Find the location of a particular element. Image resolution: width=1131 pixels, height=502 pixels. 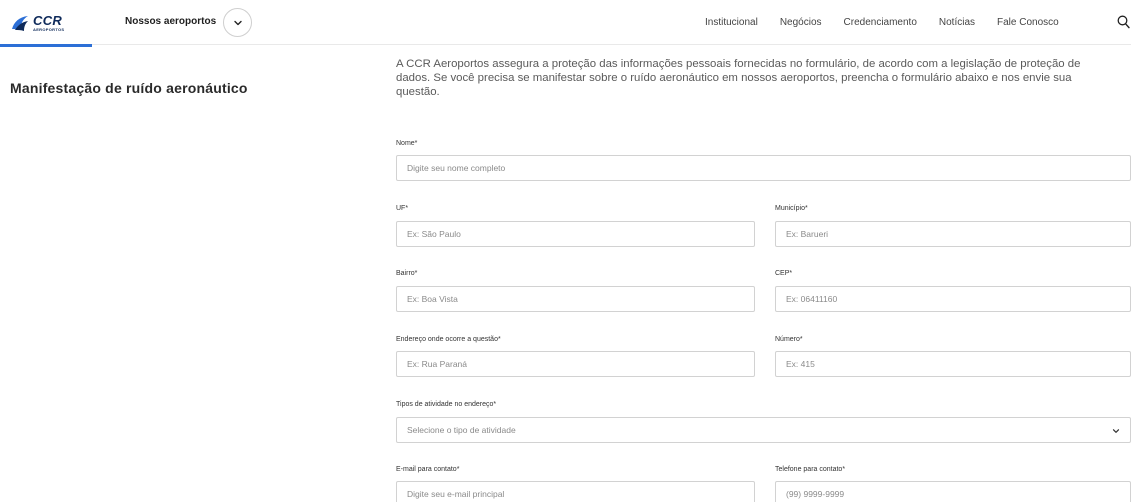

nav-institucional: Institucional is located at coordinates (731, 22).